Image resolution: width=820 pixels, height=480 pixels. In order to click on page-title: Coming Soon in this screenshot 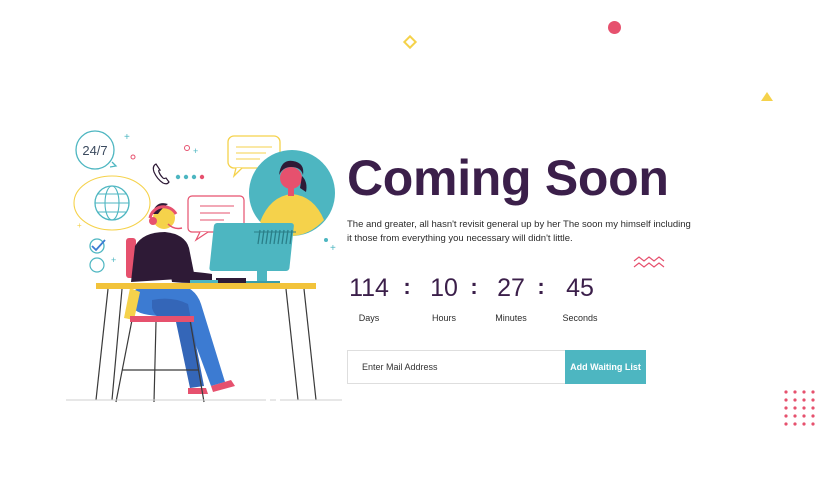, I will do `click(508, 178)`.